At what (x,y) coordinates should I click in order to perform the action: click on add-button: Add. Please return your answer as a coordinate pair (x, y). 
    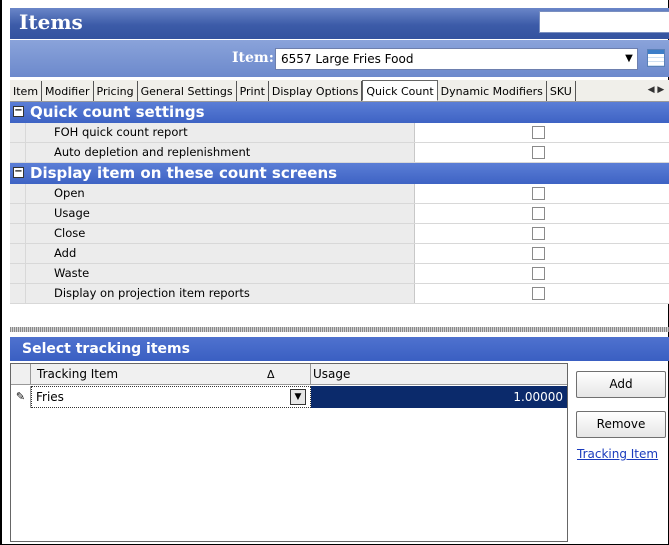
    Looking at the image, I should click on (621, 384).